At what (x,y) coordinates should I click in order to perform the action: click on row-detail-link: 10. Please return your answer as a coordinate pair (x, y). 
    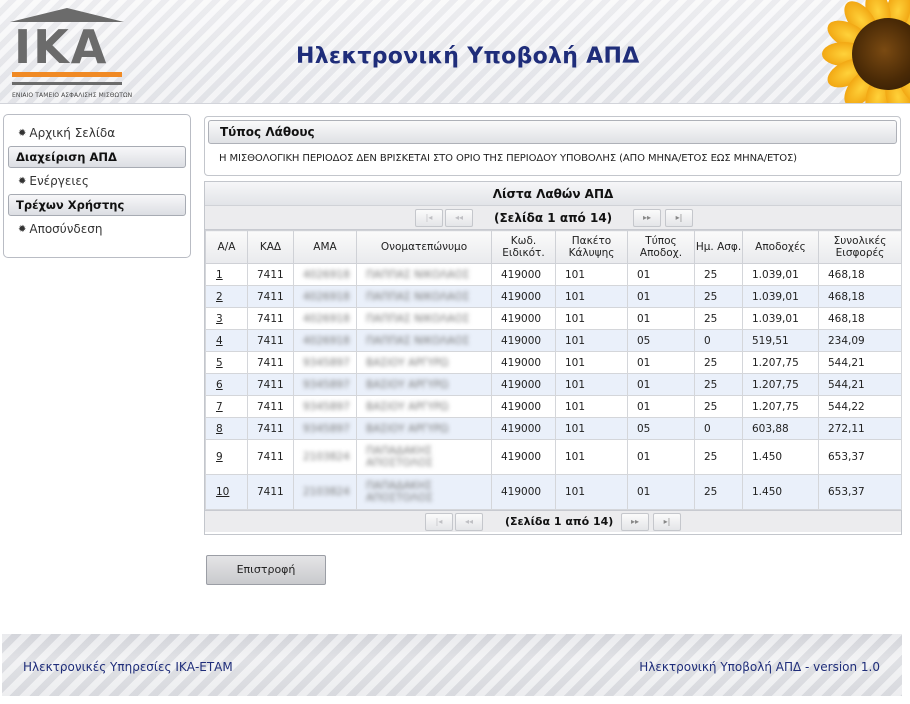
    Looking at the image, I should click on (222, 492).